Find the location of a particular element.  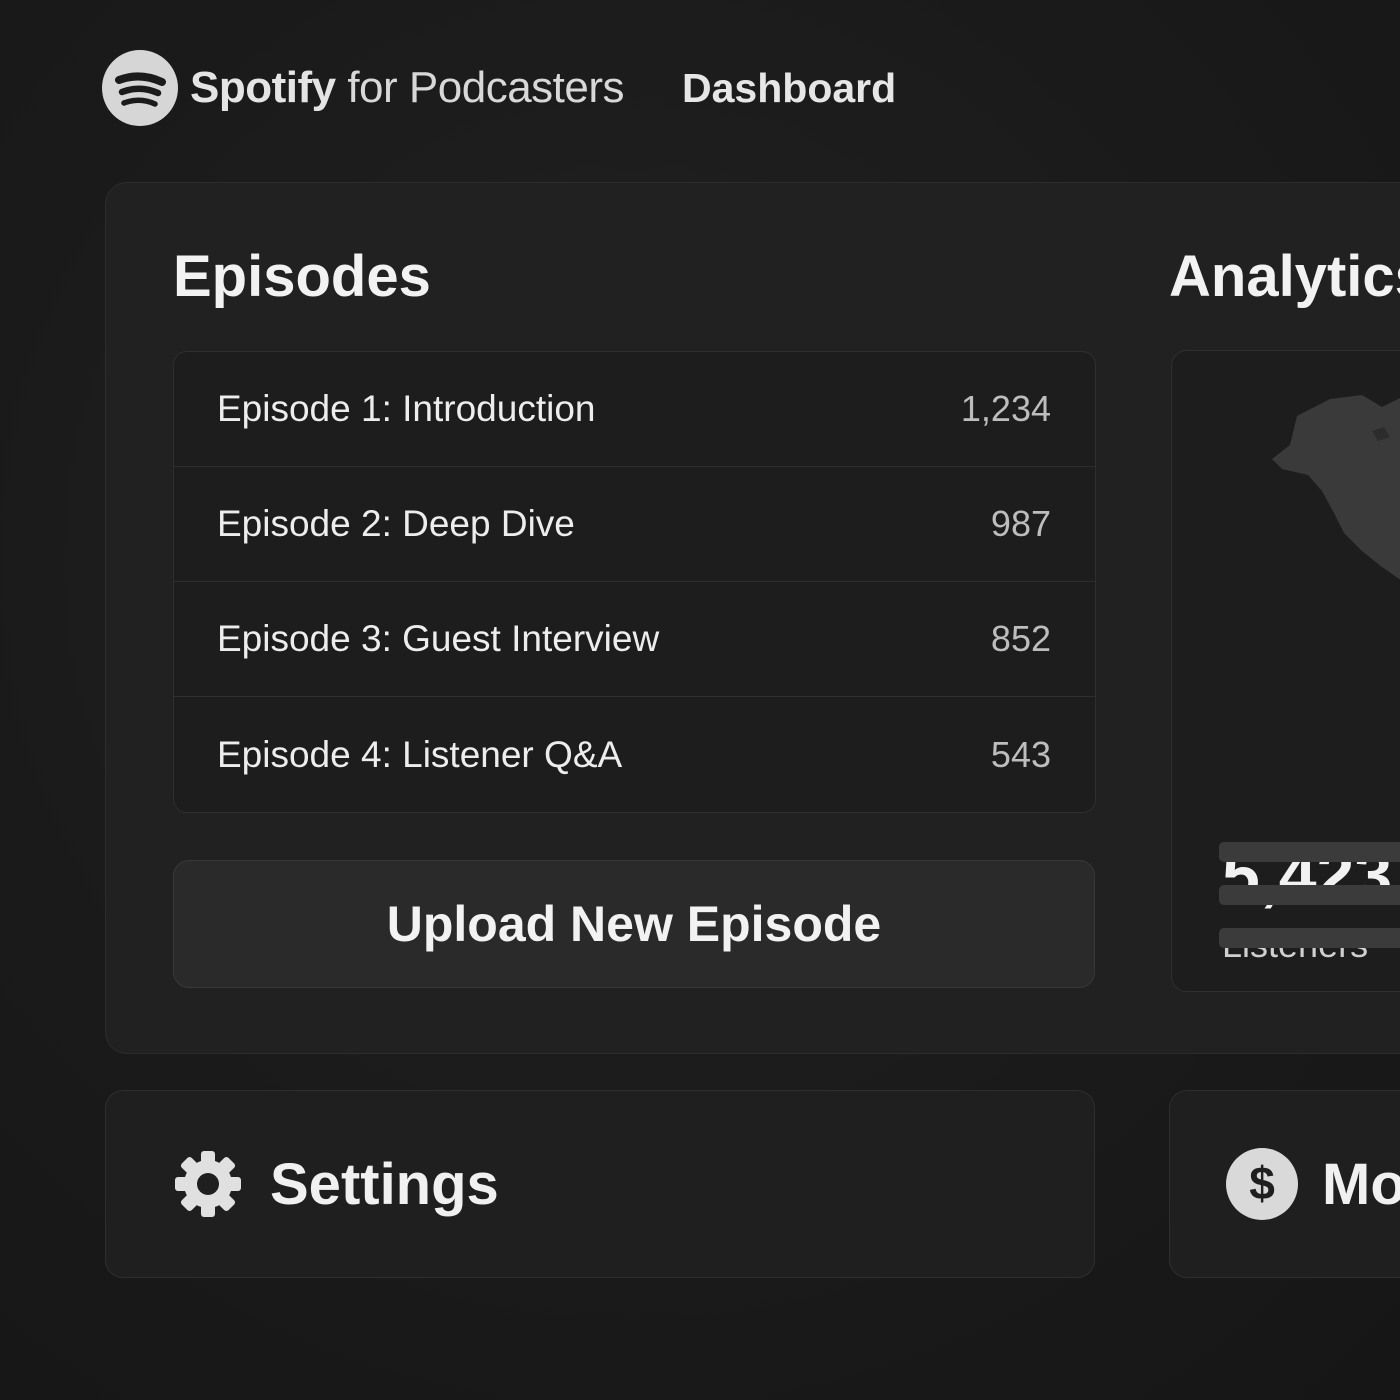

analytics-card: 5,423 Listeners is located at coordinates (1285, 671).